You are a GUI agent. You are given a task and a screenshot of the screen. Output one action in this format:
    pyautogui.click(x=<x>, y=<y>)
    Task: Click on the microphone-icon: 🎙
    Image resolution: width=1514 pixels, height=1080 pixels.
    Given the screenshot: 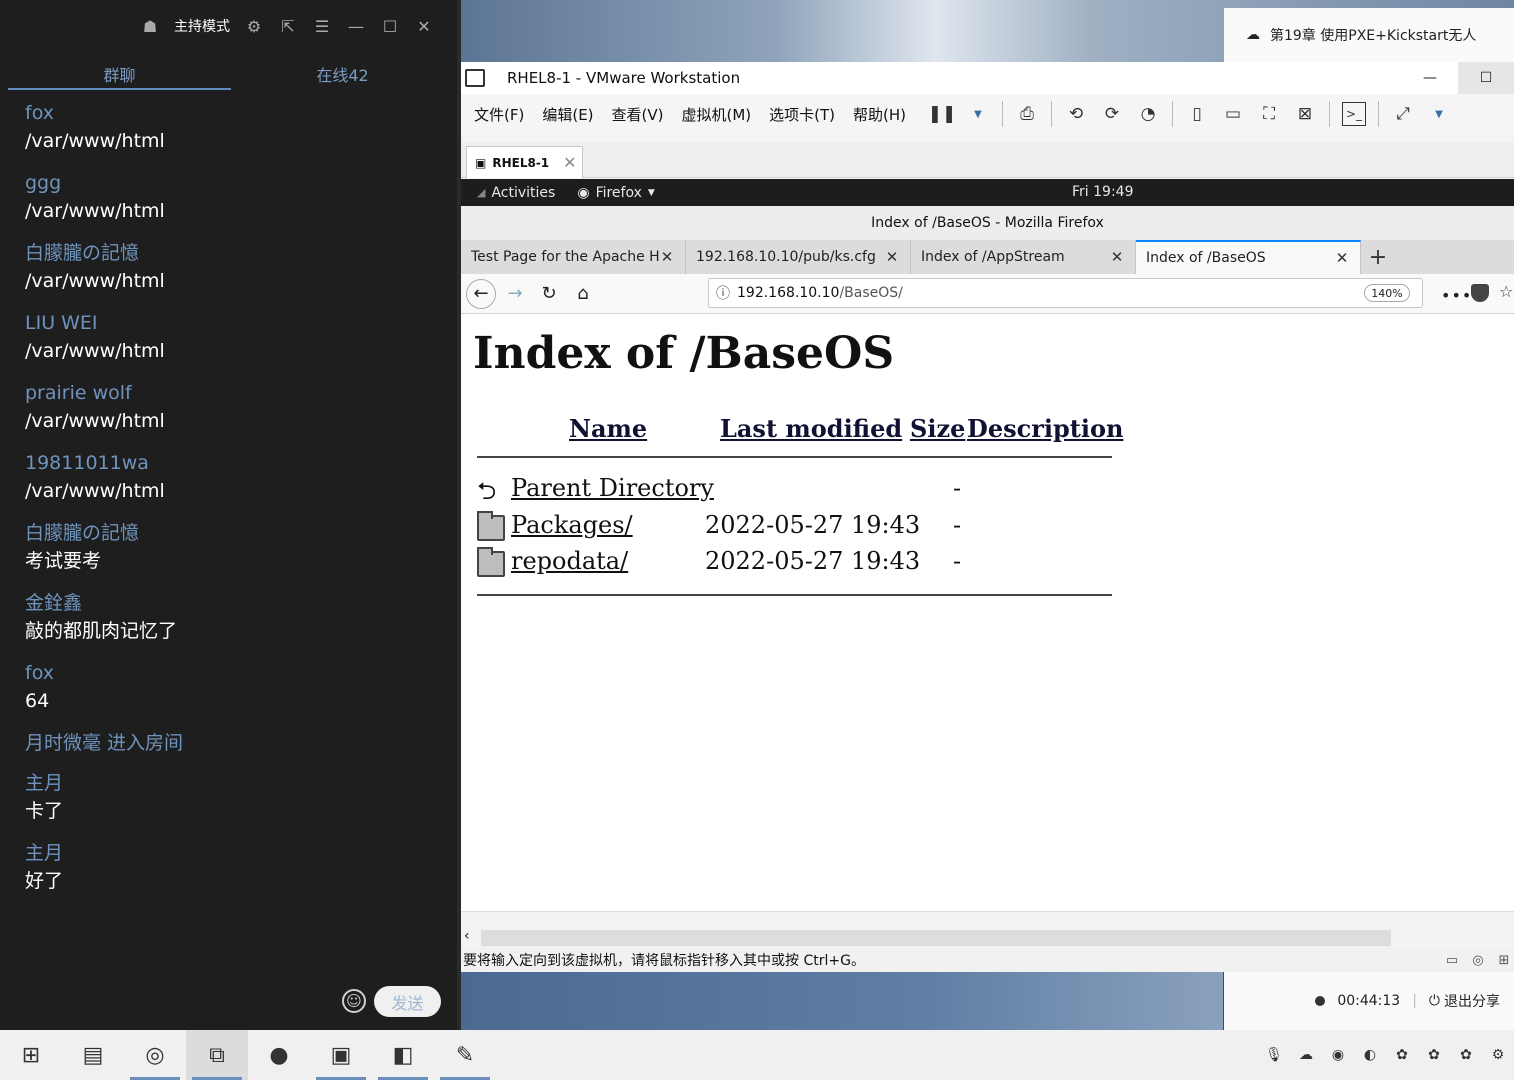 What is the action you would take?
    pyautogui.click(x=1274, y=1055)
    